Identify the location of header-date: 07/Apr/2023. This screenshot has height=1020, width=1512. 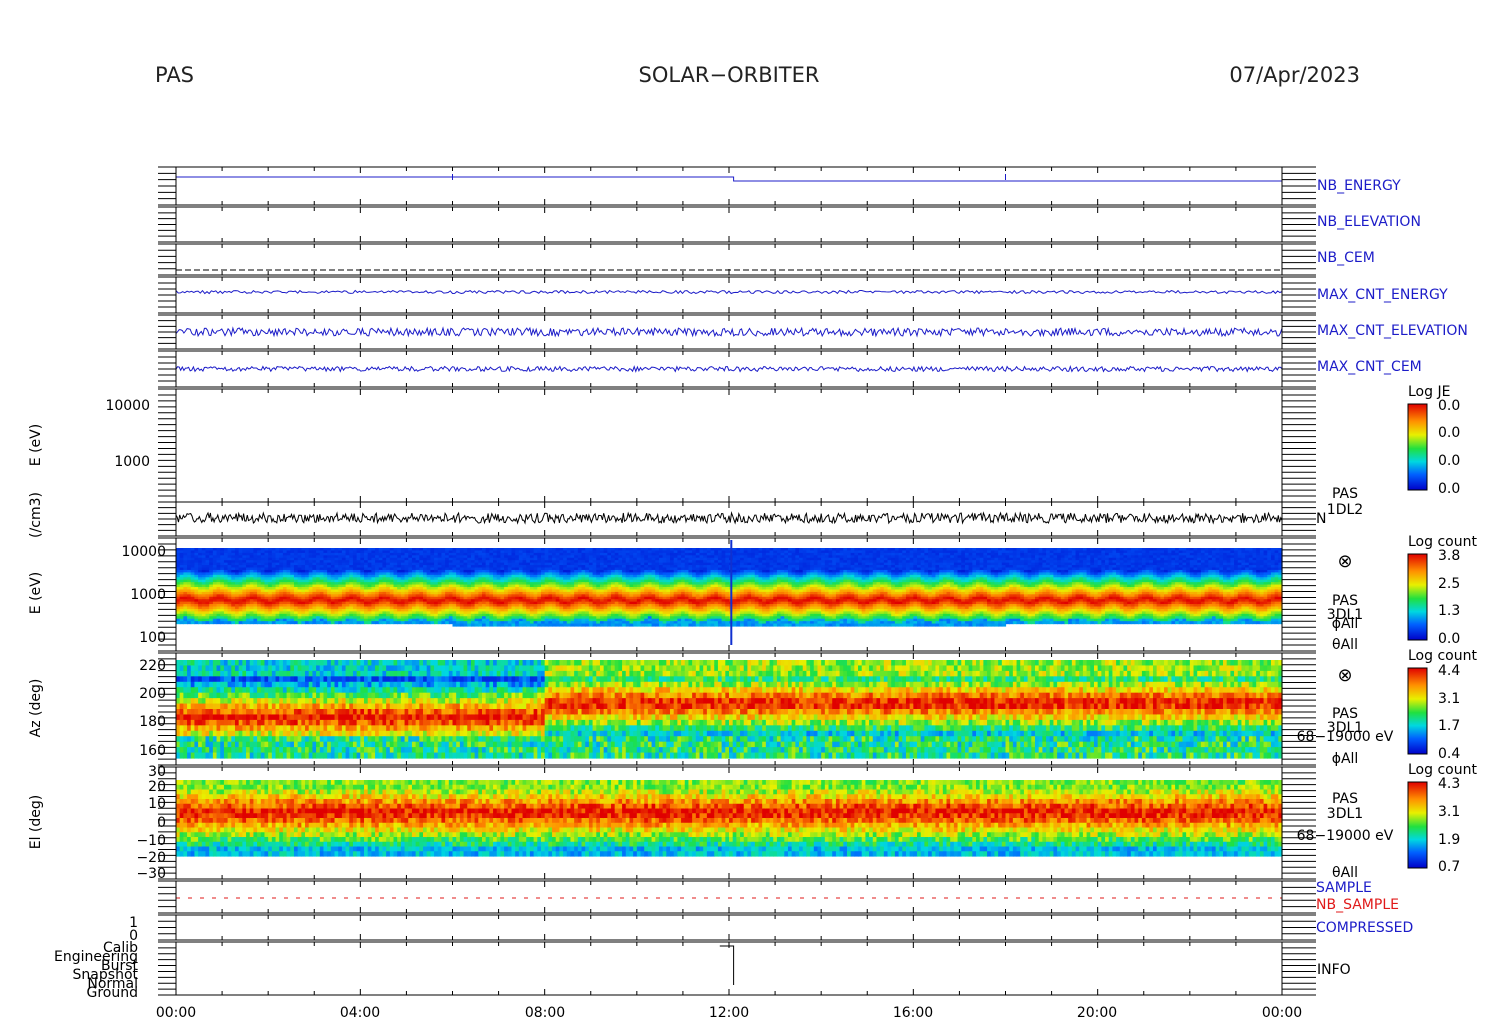
(1294, 75).